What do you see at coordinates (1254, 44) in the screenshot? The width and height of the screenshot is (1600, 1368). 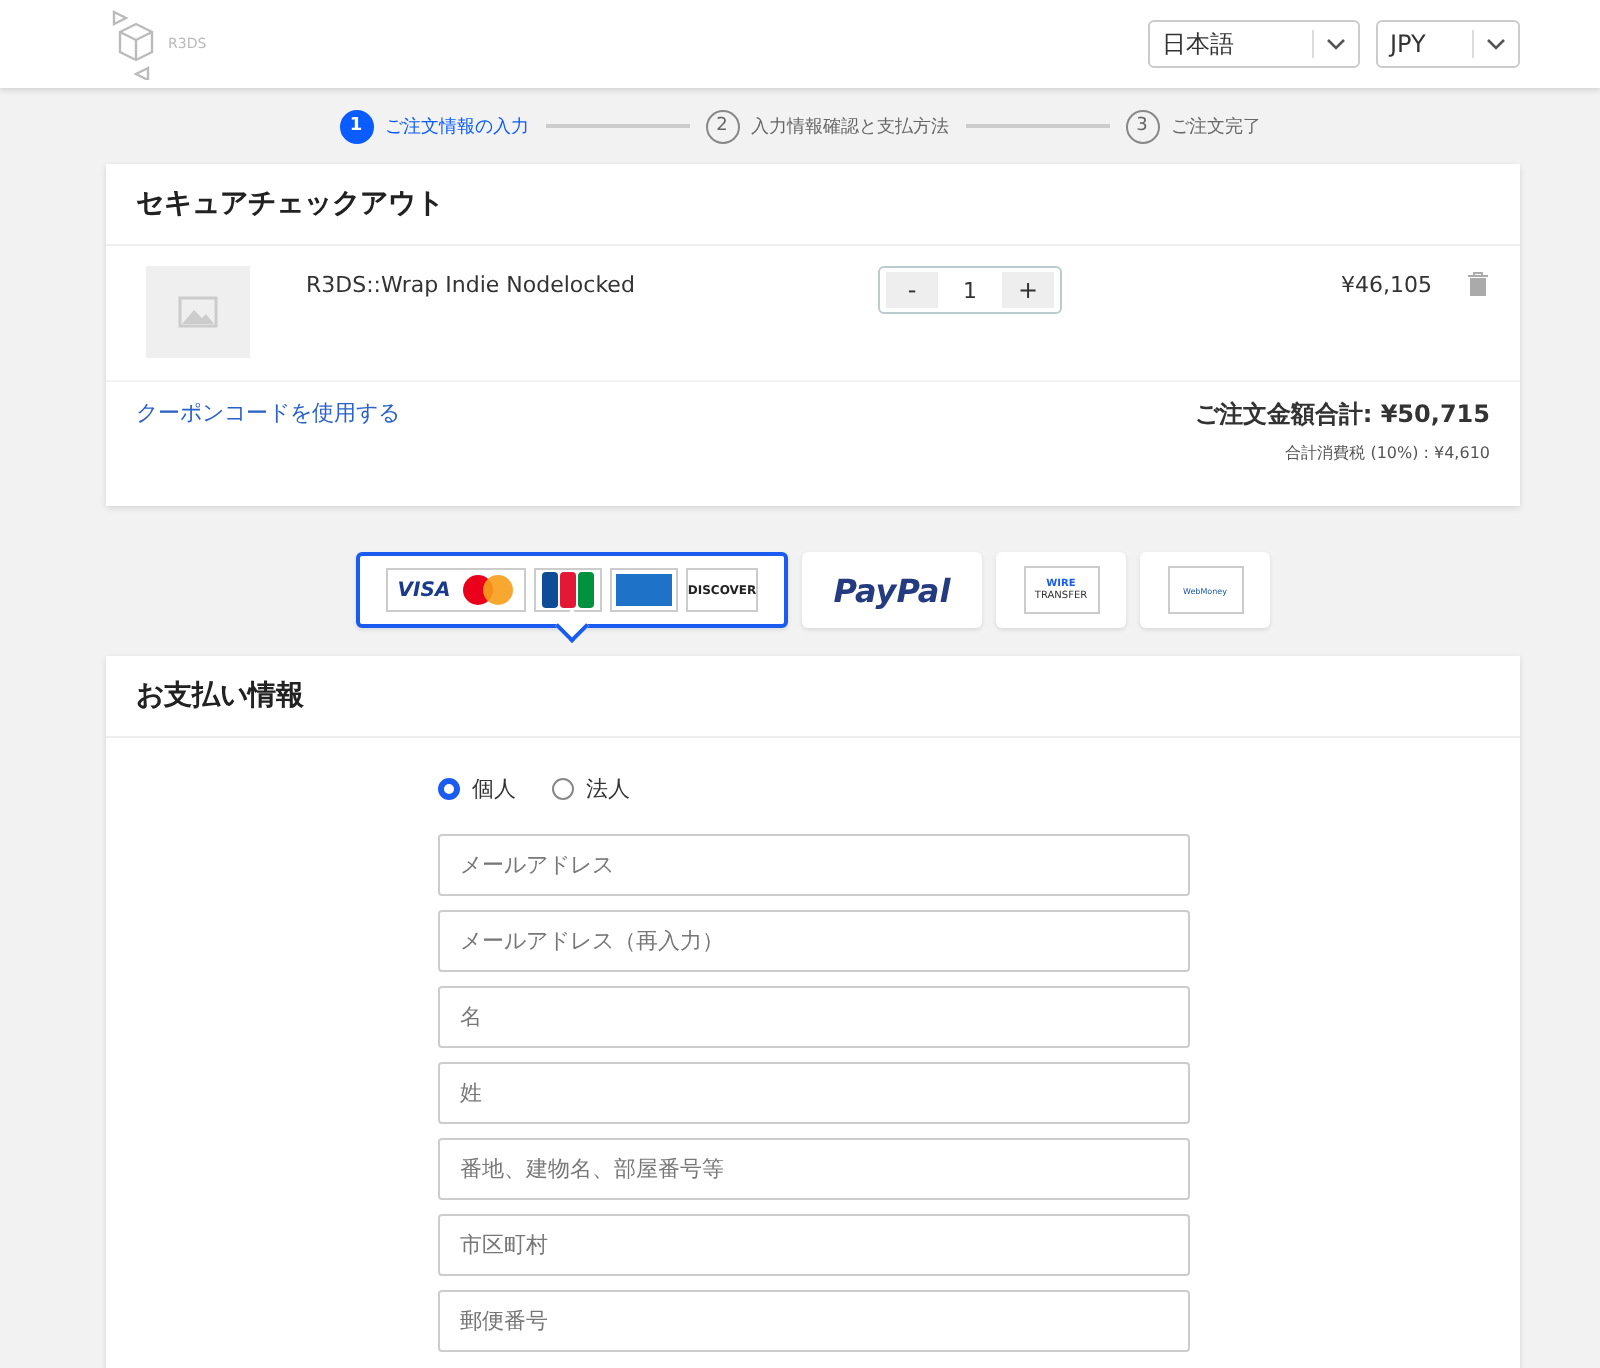 I see `language-select: 日本語` at bounding box center [1254, 44].